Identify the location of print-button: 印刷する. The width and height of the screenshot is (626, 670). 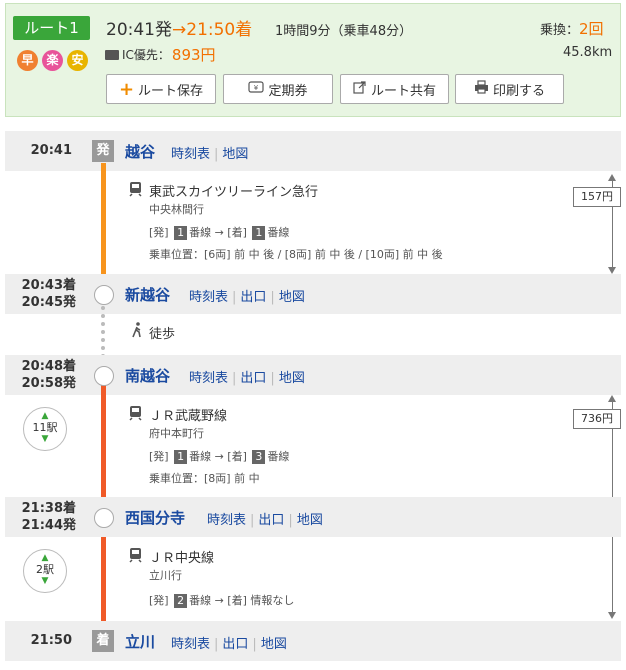
(509, 89).